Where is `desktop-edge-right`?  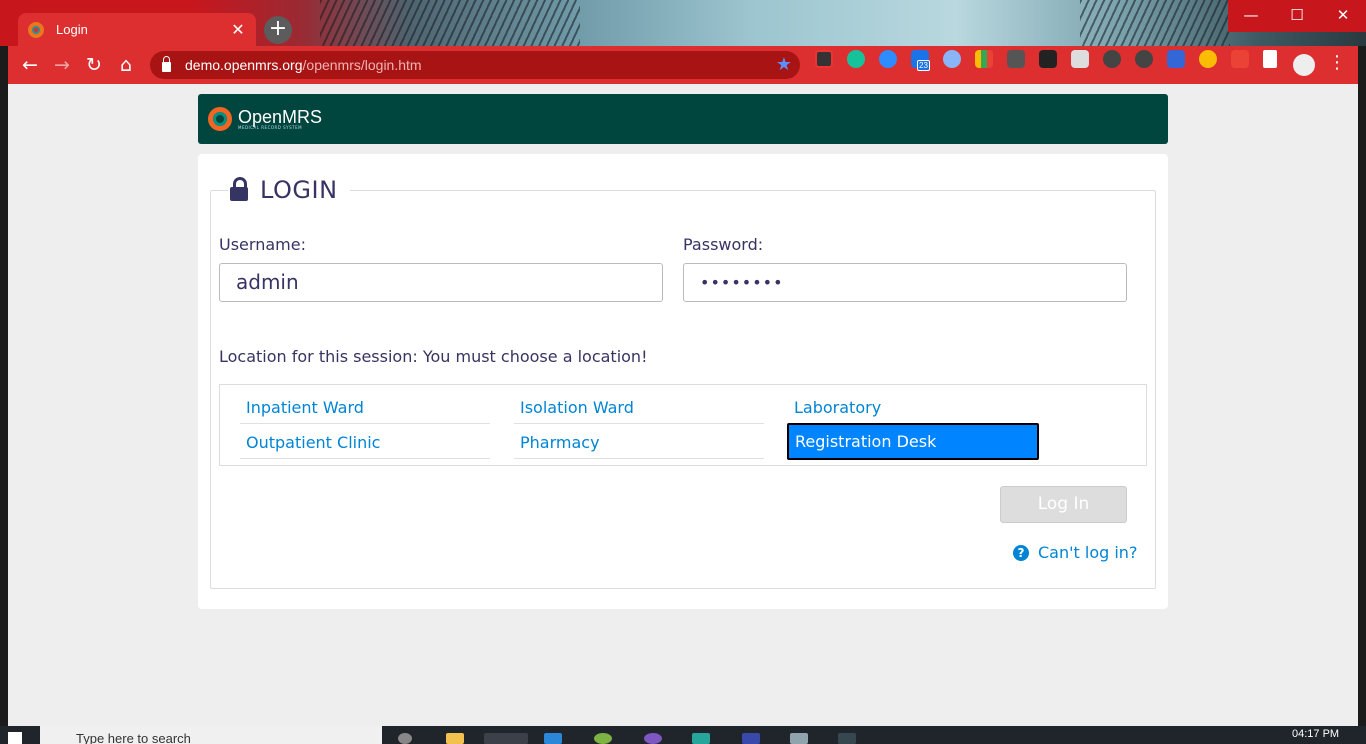
desktop-edge-right is located at coordinates (1362, 386).